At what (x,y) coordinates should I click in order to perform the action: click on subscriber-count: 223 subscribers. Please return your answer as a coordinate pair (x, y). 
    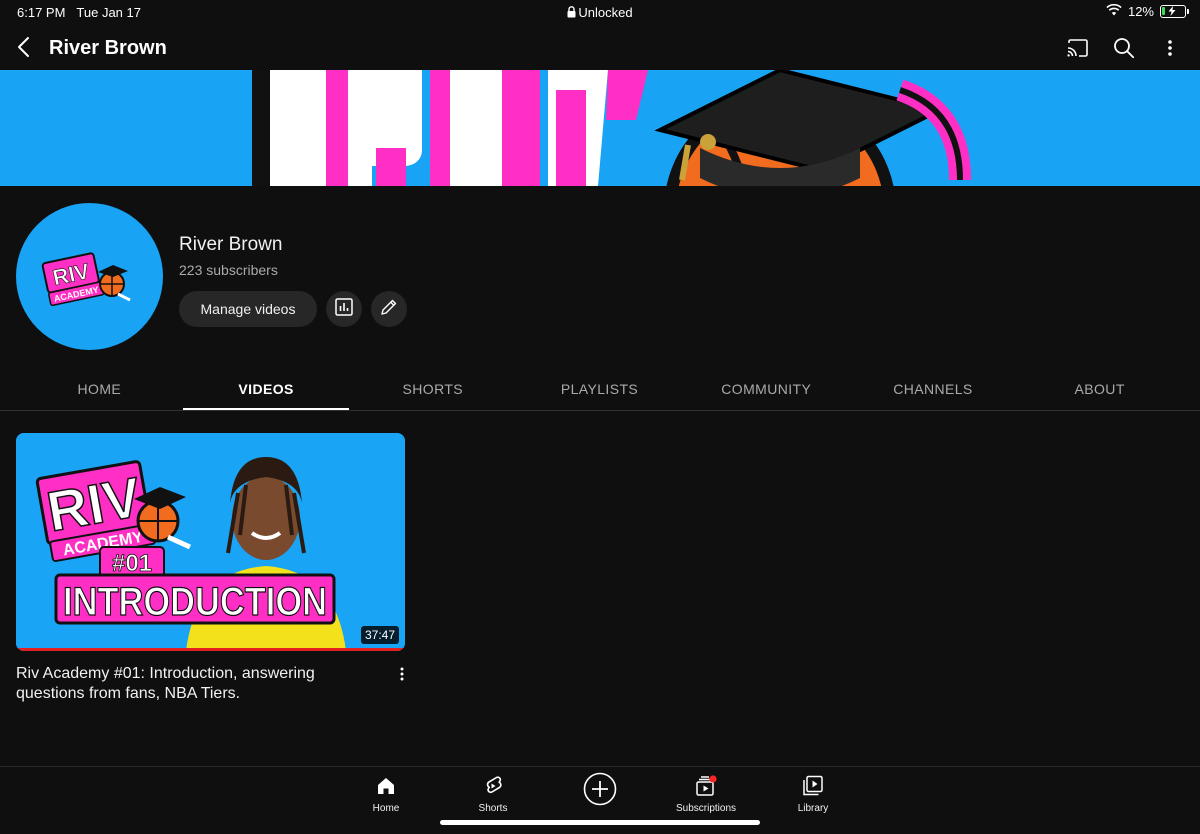
    Looking at the image, I should click on (228, 270).